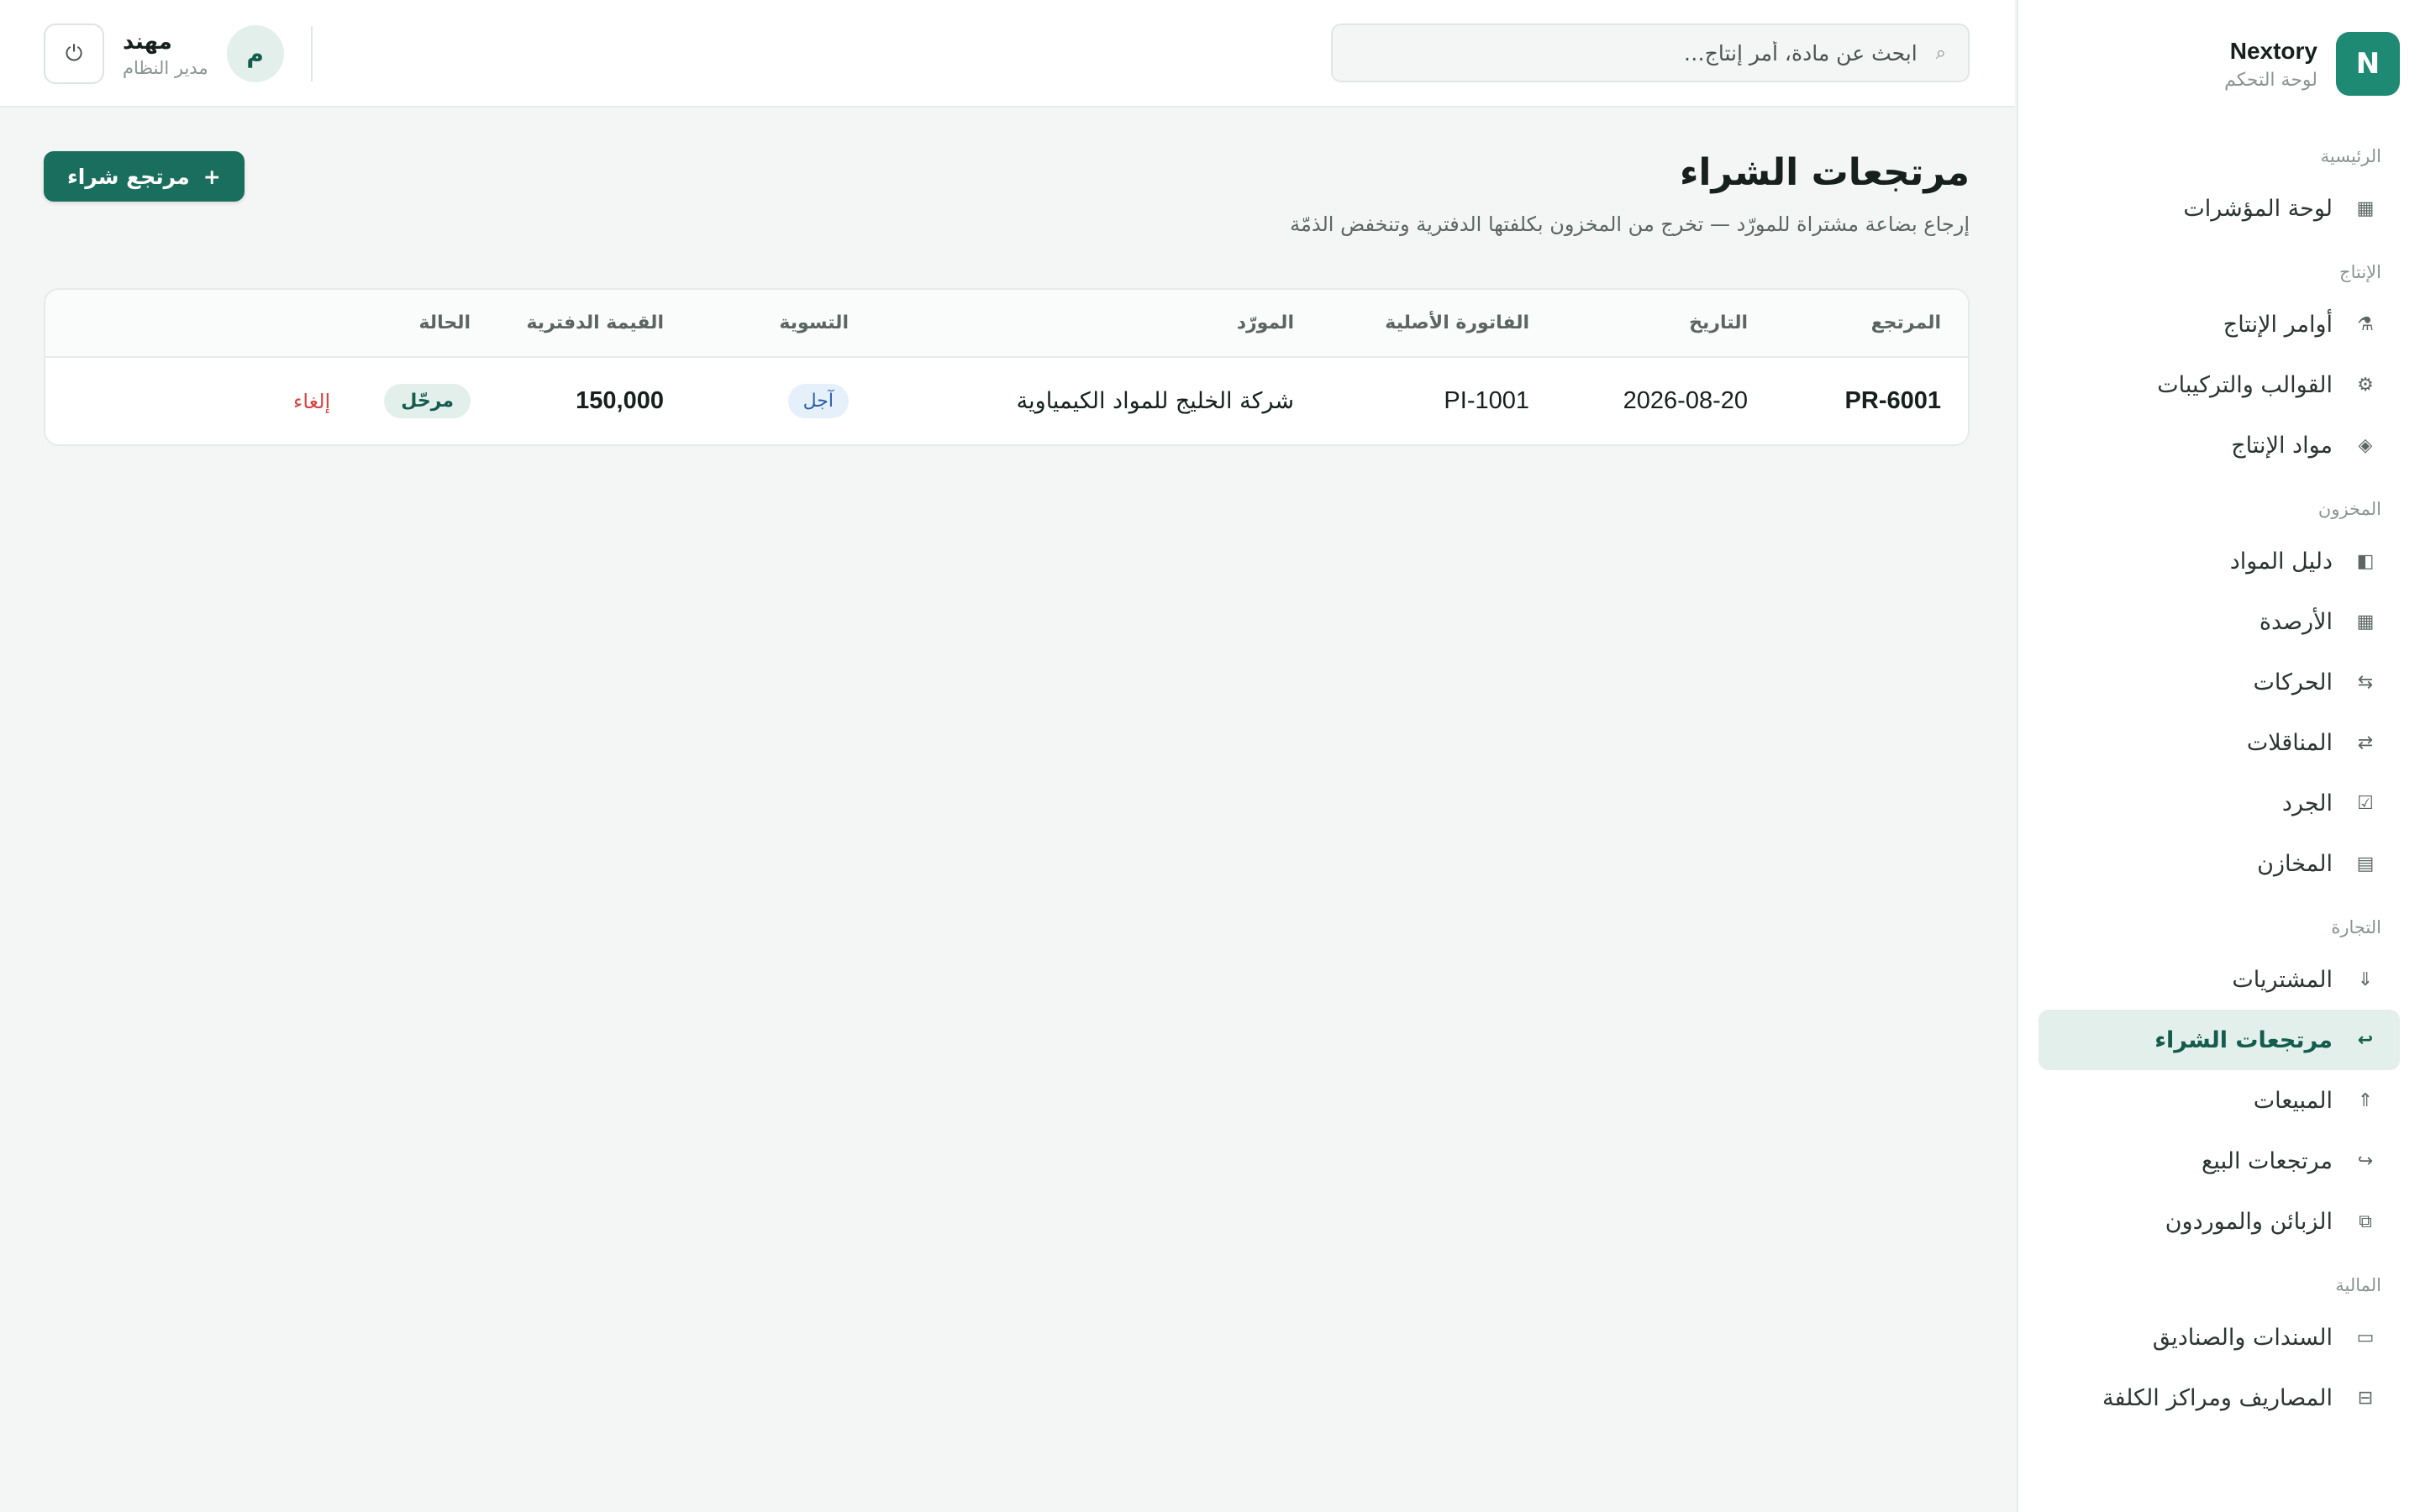 This screenshot has width=2420, height=1512. I want to click on sales-returns-icon: ↪, so click(2365, 1161).